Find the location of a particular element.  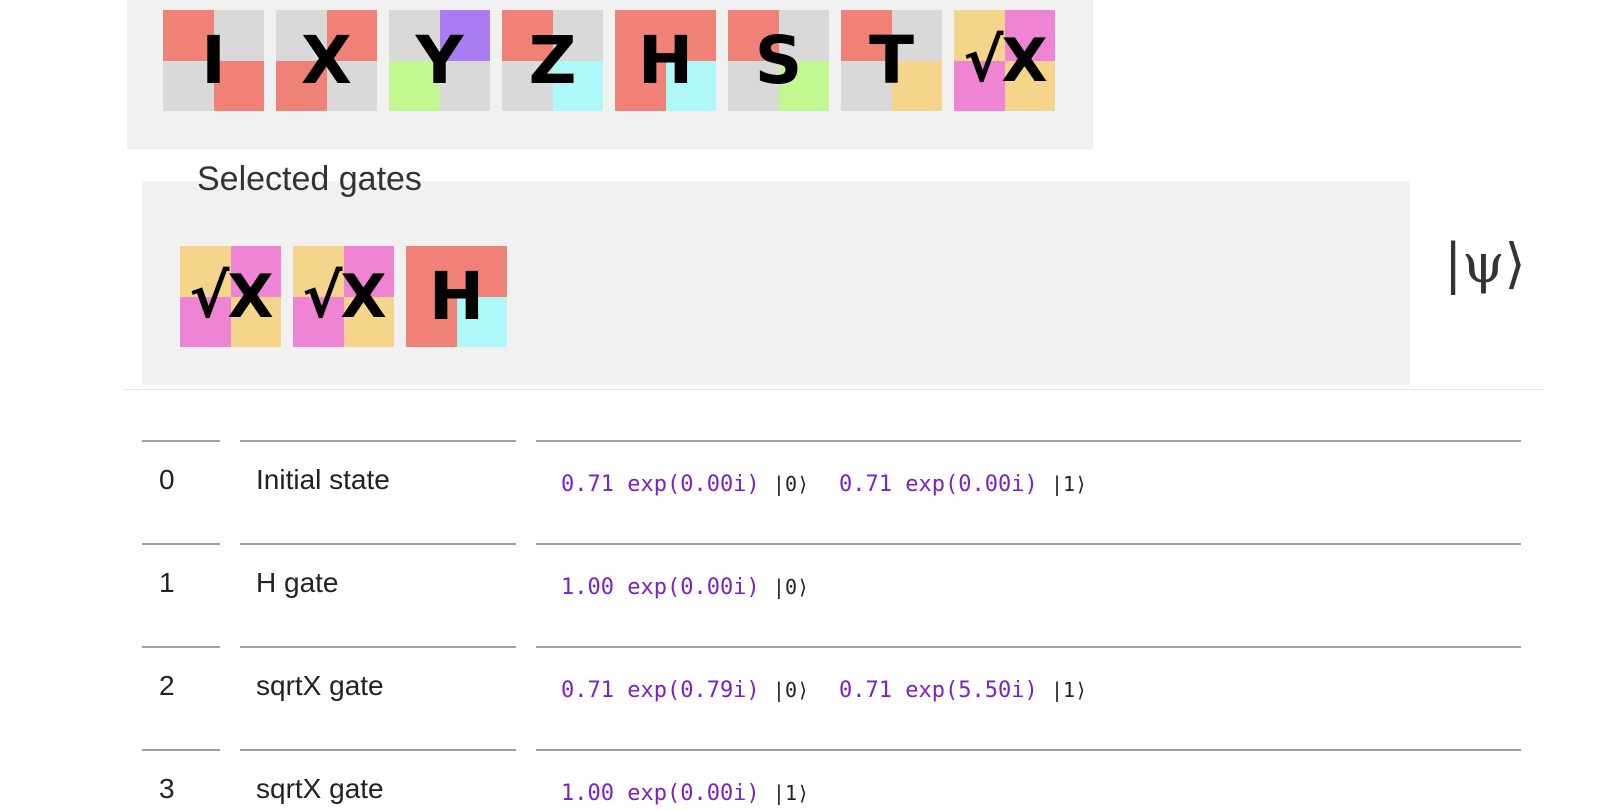

divider is located at coordinates (833, 389).